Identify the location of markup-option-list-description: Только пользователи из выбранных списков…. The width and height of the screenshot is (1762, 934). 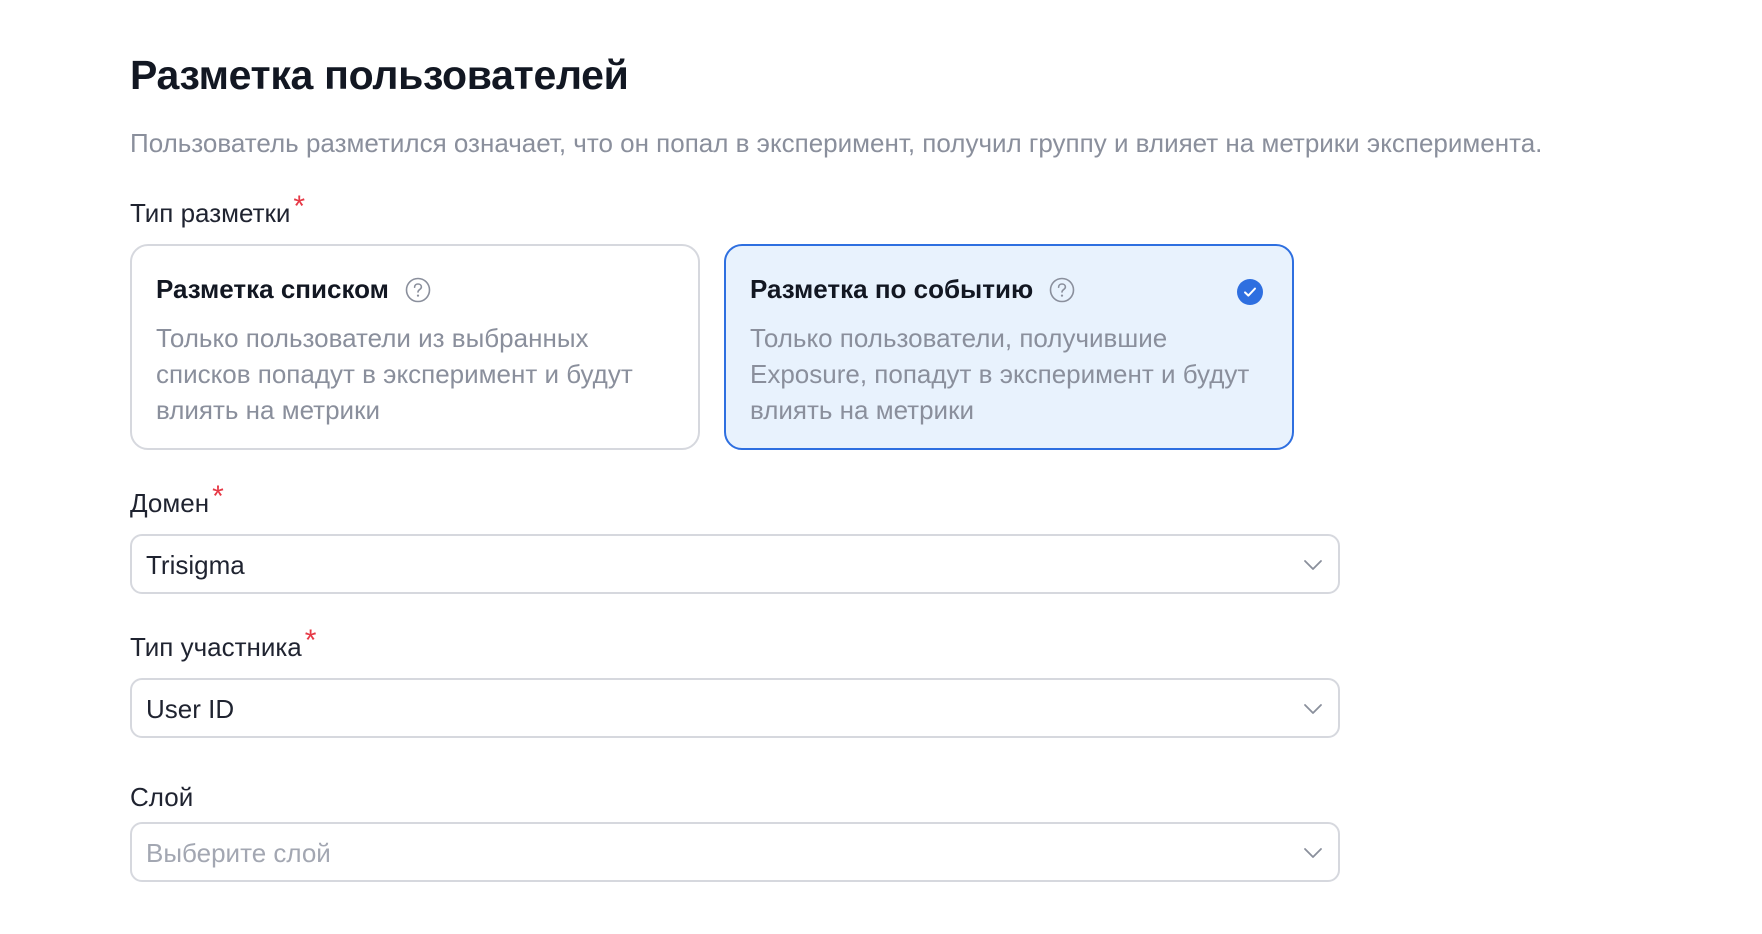
(394, 374).